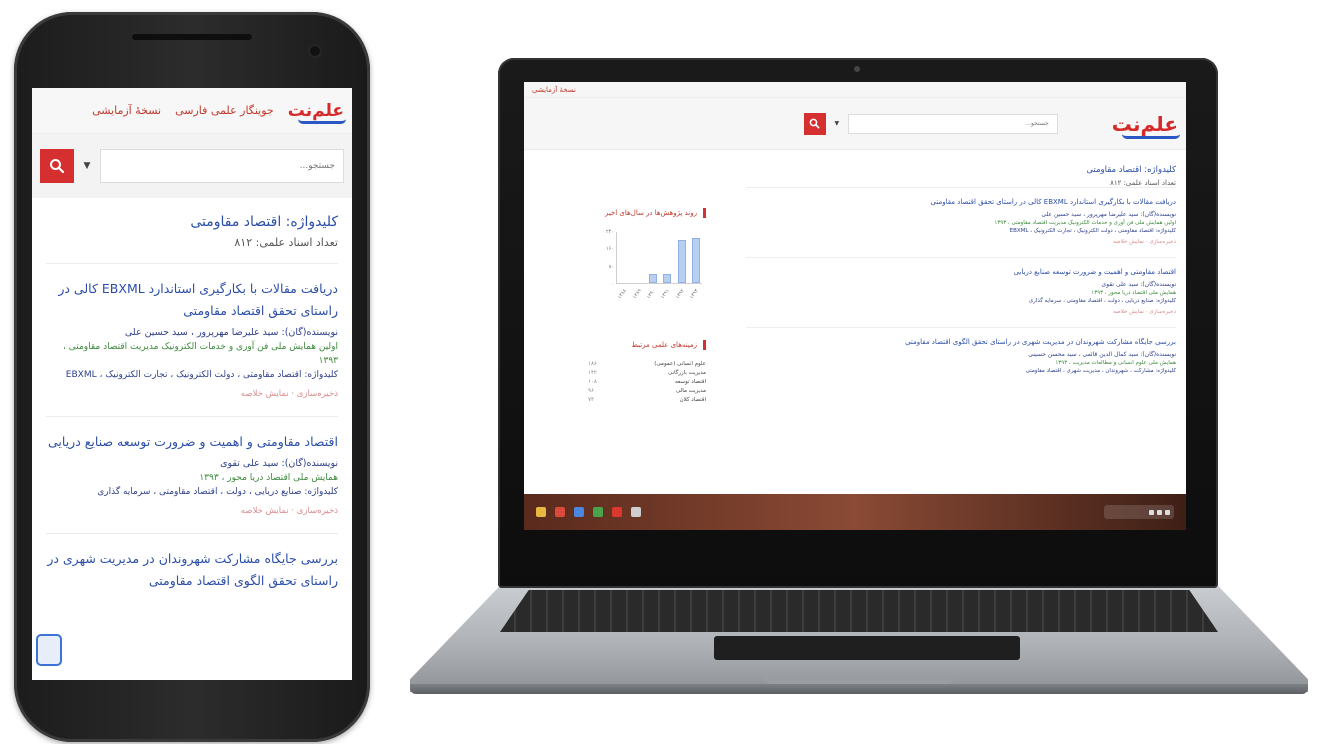 The width and height of the screenshot is (1319, 744). I want to click on phone-speaker, so click(192, 37).